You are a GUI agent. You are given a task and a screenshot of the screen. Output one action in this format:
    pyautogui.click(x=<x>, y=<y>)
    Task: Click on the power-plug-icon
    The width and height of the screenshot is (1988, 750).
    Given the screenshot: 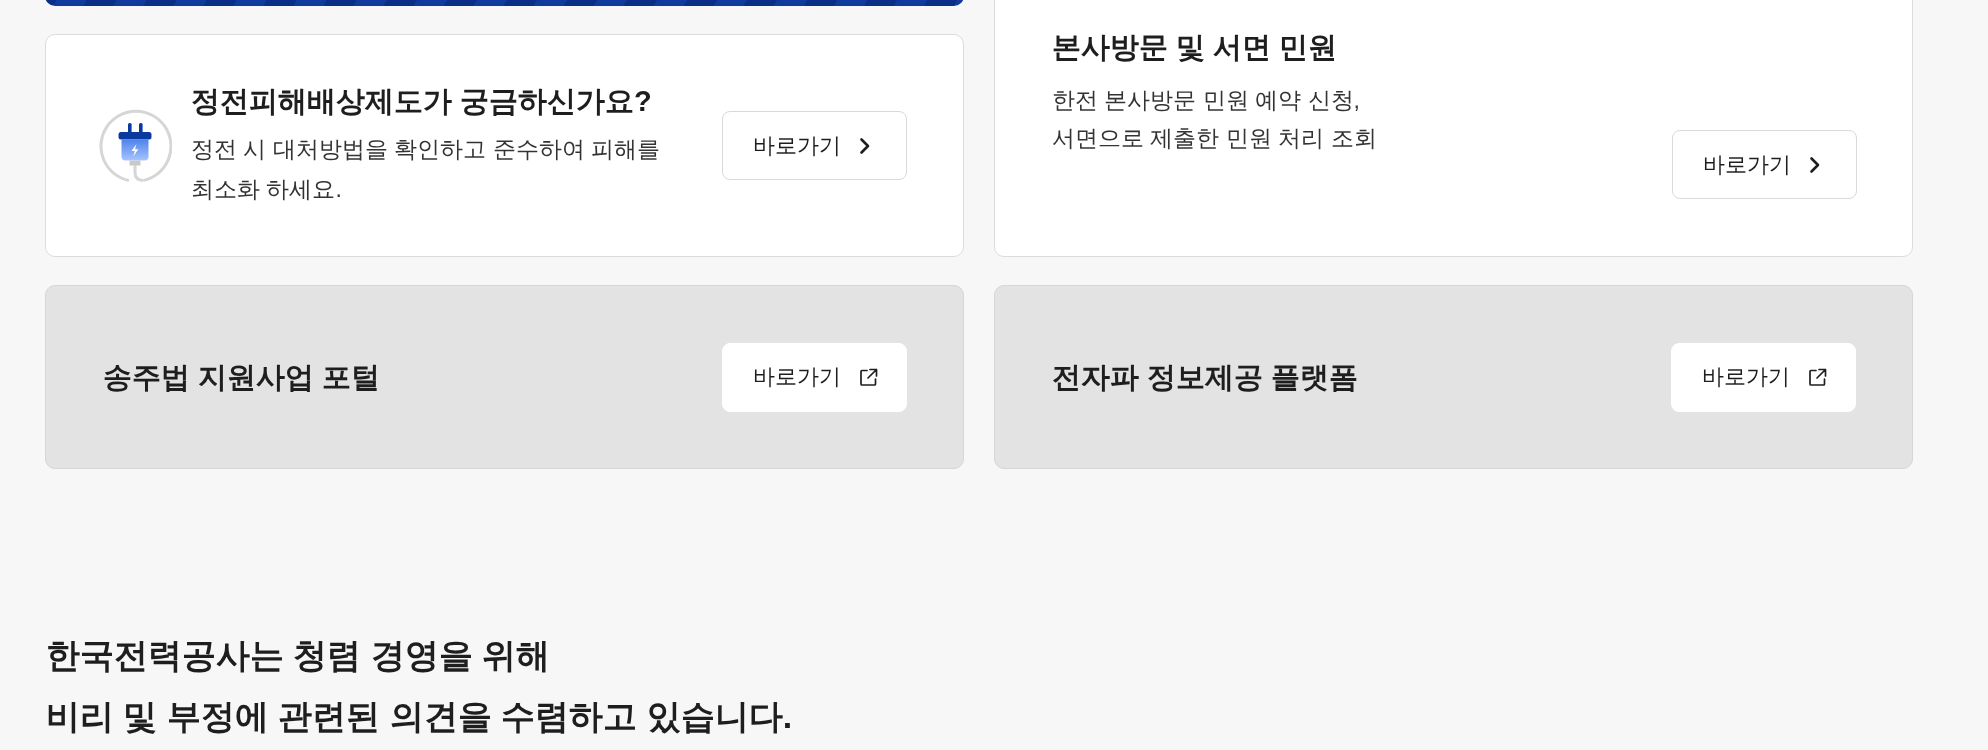 What is the action you would take?
    pyautogui.click(x=135, y=145)
    